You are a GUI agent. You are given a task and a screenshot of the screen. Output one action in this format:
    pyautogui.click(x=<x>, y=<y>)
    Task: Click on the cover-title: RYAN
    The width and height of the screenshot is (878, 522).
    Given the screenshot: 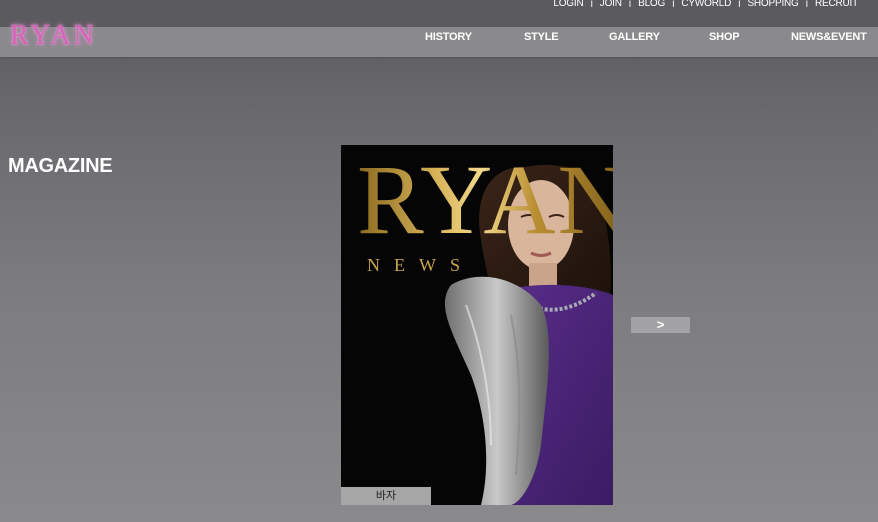 What is the action you would take?
    pyautogui.click(x=485, y=200)
    